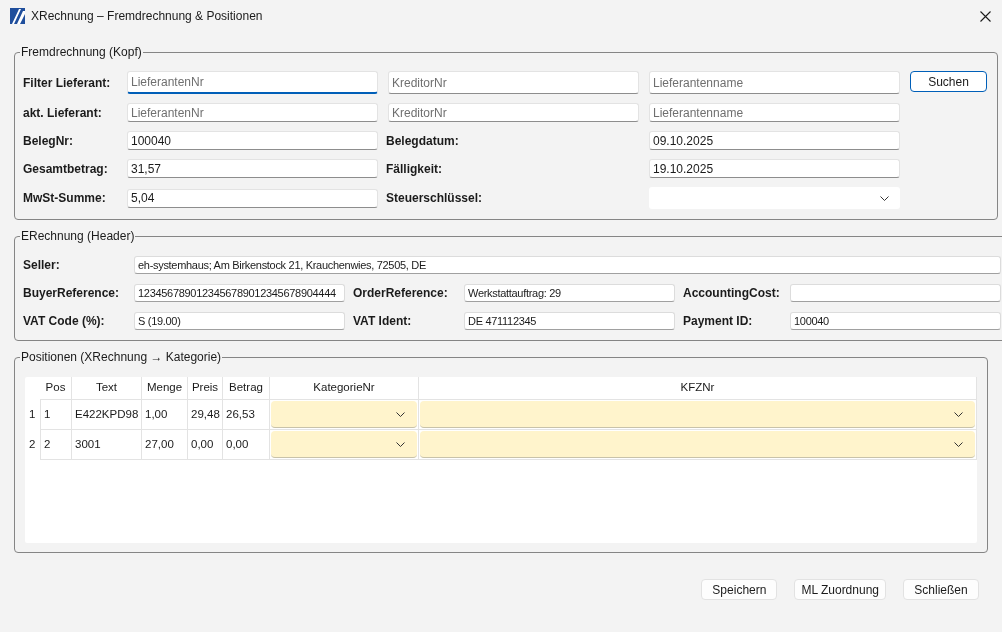  I want to click on field-label: BuyerReference:, so click(72, 293).